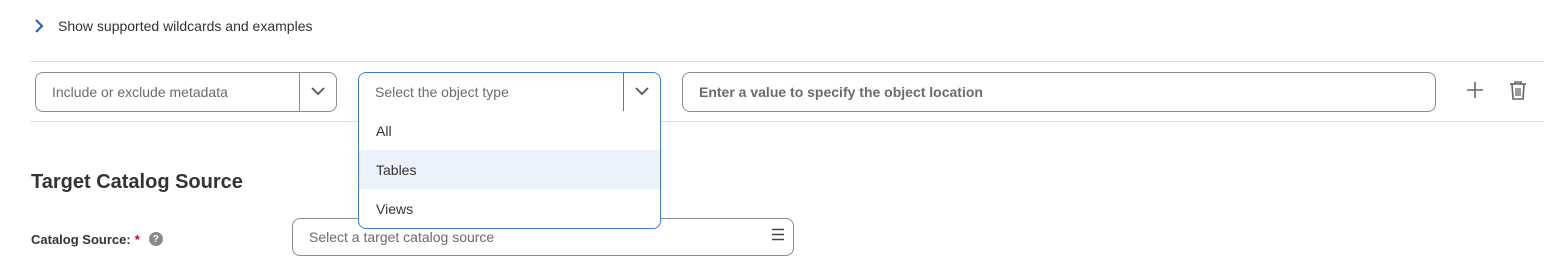  I want to click on section-title: Target Catalog Source, so click(137, 182).